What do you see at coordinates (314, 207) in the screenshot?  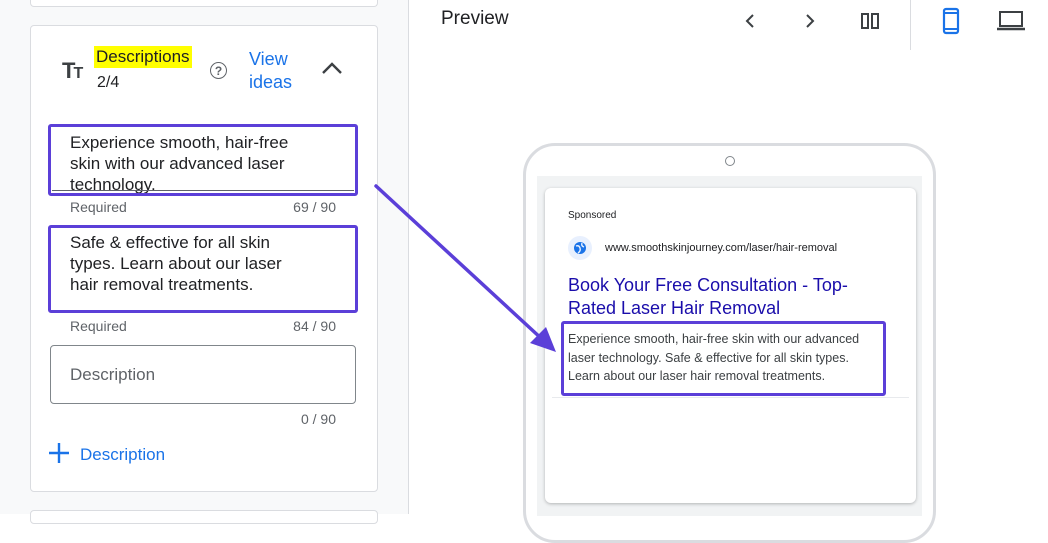 I see `description-field-1-counter: 69 / 90` at bounding box center [314, 207].